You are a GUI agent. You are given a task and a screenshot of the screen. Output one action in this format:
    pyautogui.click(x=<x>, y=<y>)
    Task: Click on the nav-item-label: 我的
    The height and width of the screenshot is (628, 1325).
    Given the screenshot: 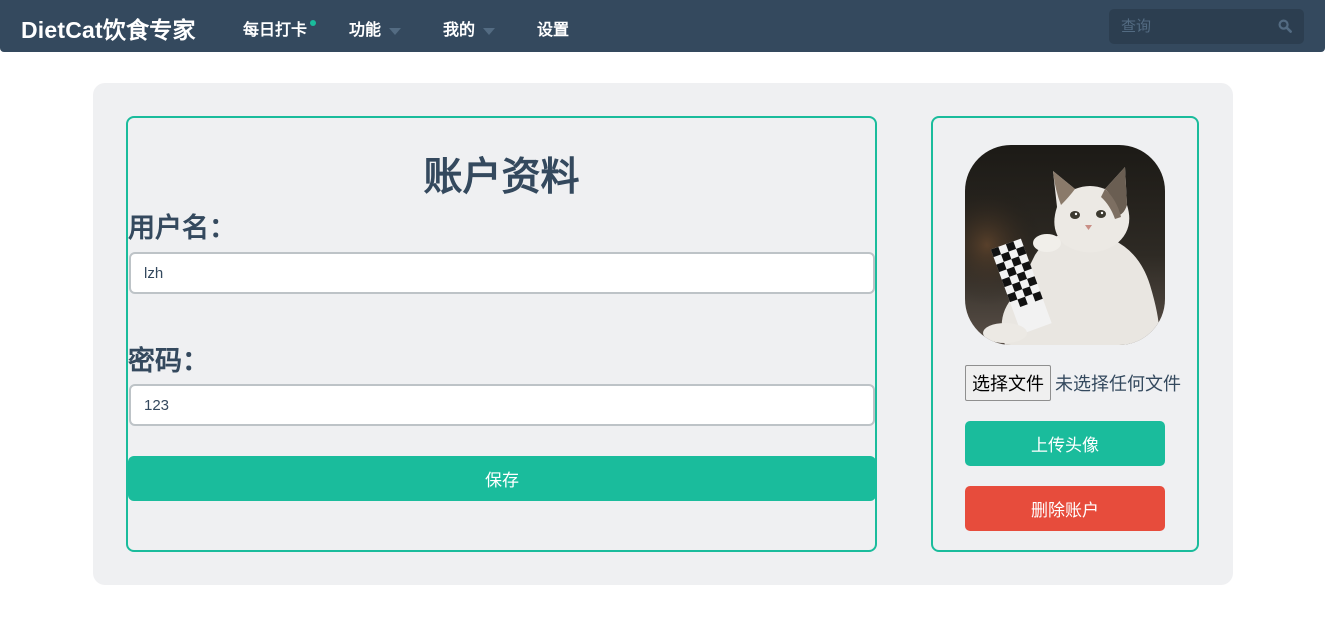 What is the action you would take?
    pyautogui.click(x=459, y=30)
    